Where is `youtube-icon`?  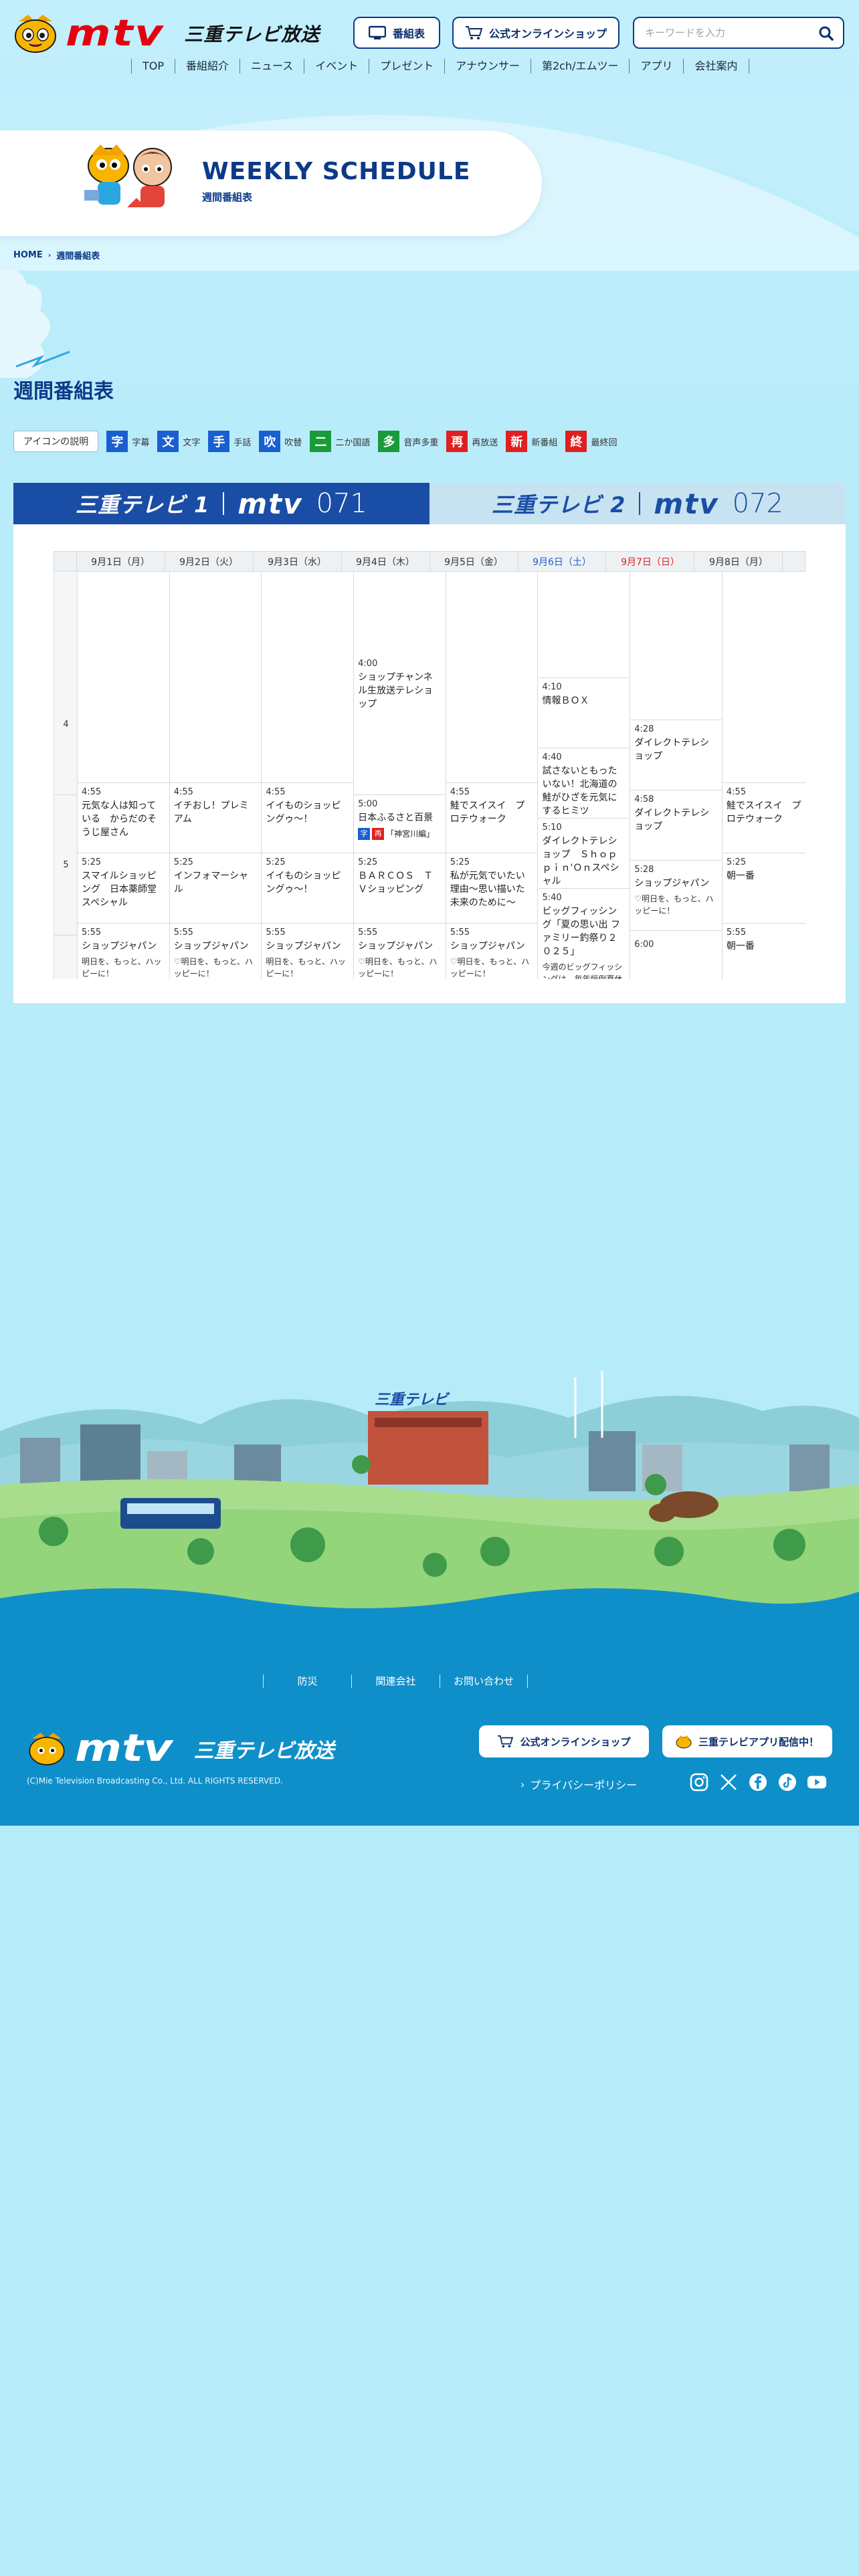 youtube-icon is located at coordinates (817, 1782).